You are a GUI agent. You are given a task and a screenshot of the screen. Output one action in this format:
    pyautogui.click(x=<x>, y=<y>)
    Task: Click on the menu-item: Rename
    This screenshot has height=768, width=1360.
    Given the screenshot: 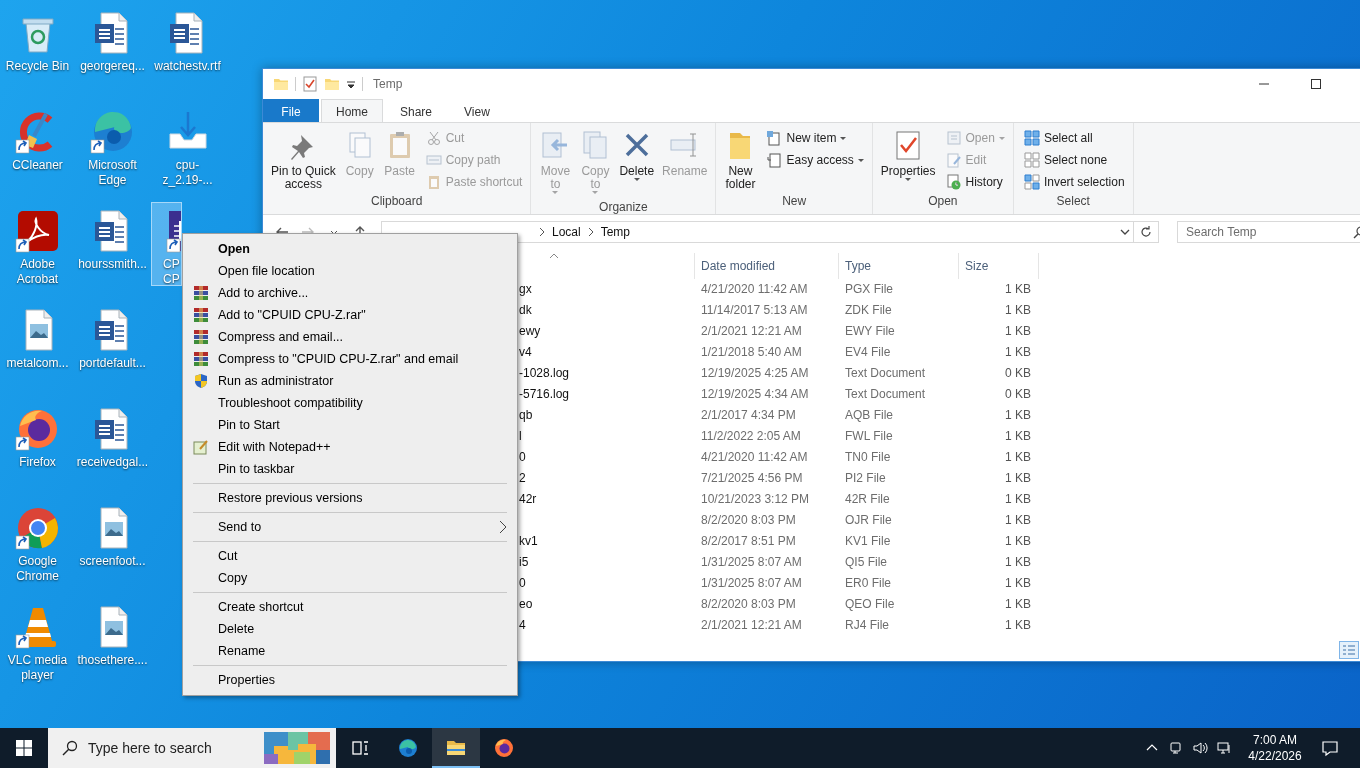 What is the action you would take?
    pyautogui.click(x=350, y=651)
    